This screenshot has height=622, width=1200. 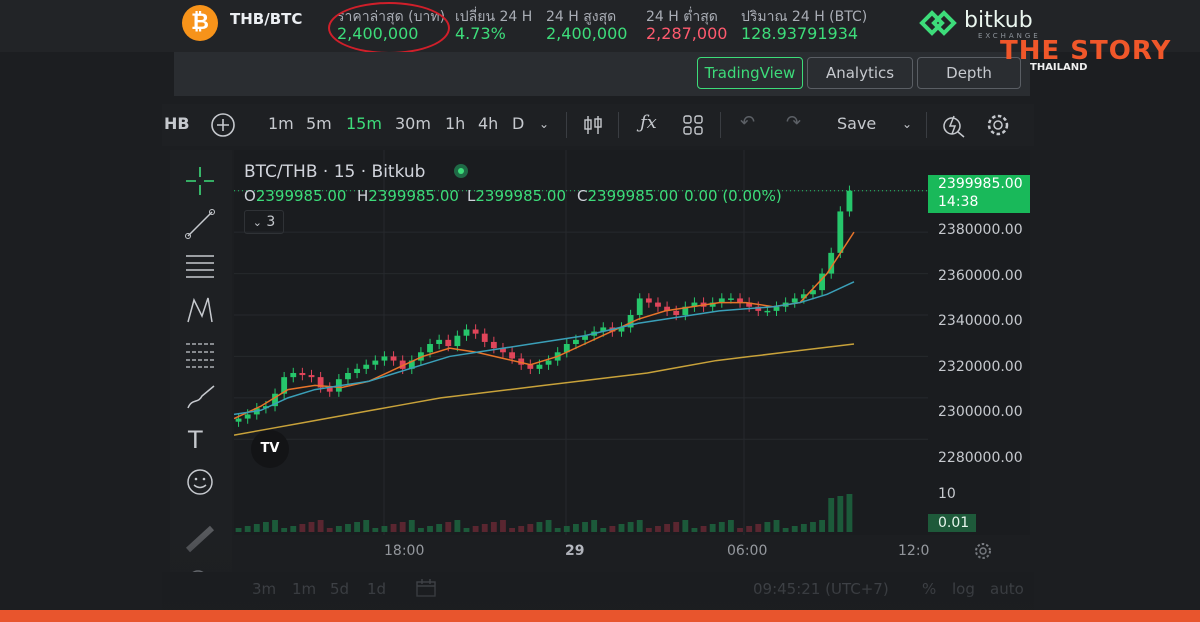 I want to click on ohlc-open-label: O, so click(x=250, y=196).